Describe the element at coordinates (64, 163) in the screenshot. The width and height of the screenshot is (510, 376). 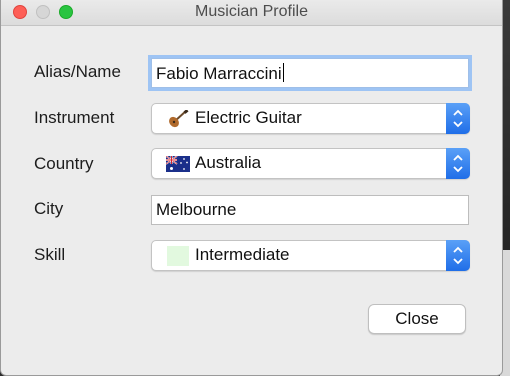
I see `country-label: Country` at that location.